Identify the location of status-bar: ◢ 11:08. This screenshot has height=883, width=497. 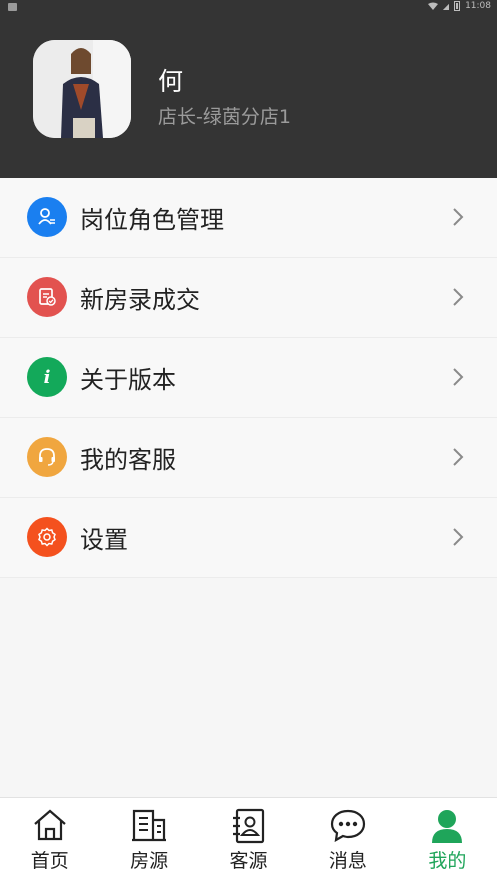
(248, 7).